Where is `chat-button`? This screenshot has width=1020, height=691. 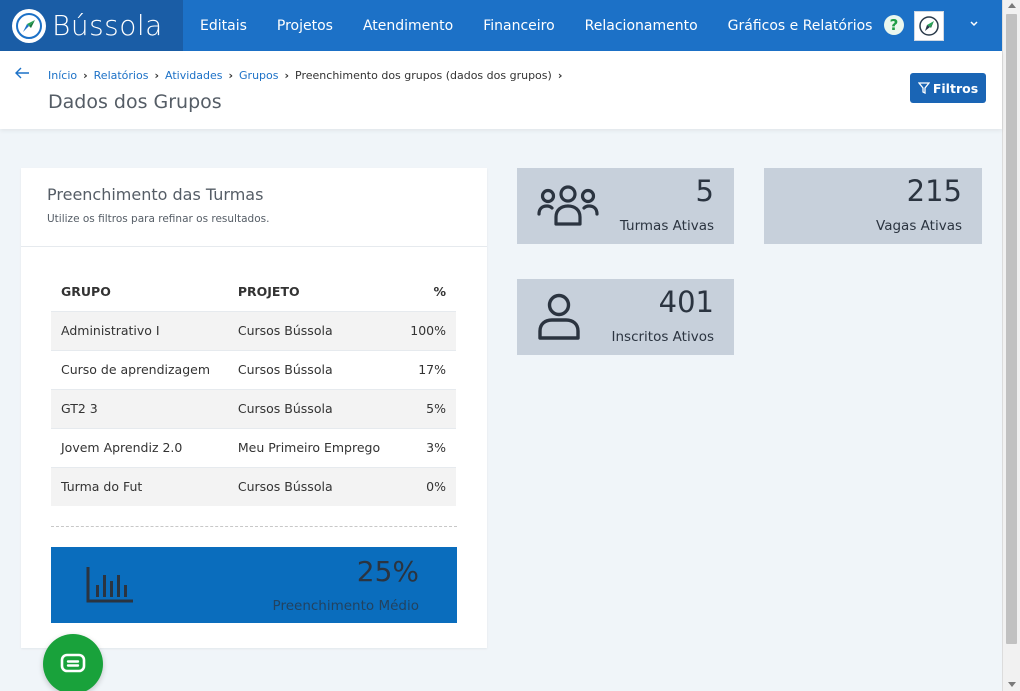
chat-button is located at coordinates (73, 662).